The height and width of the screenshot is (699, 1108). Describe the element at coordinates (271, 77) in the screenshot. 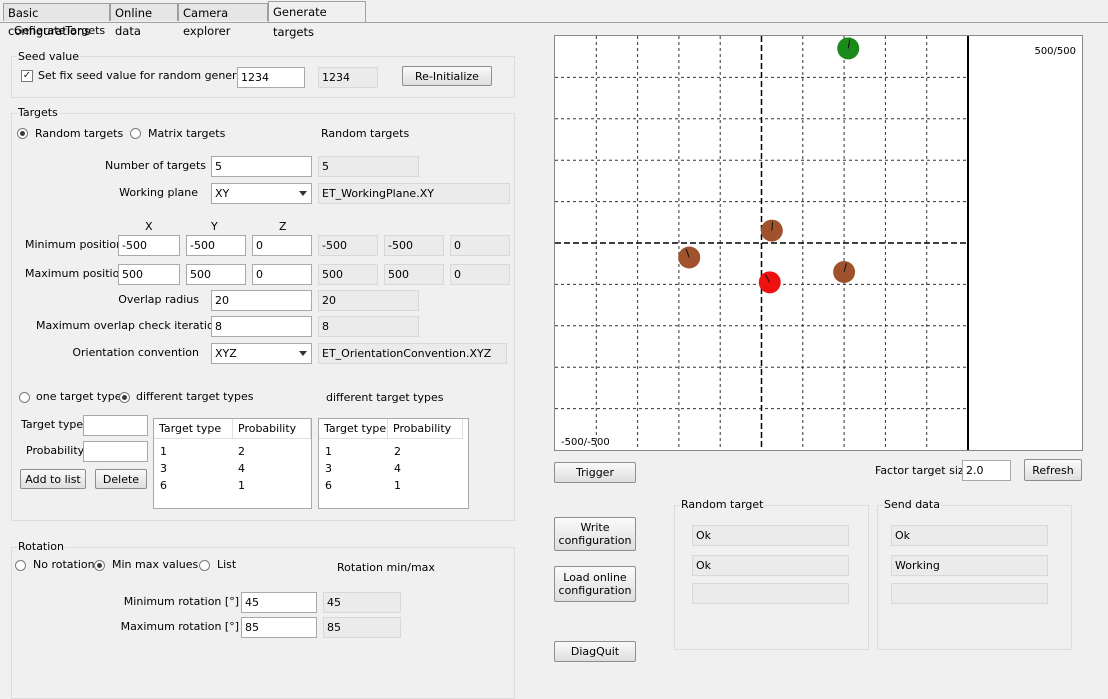

I see `seed-input: 1234` at that location.